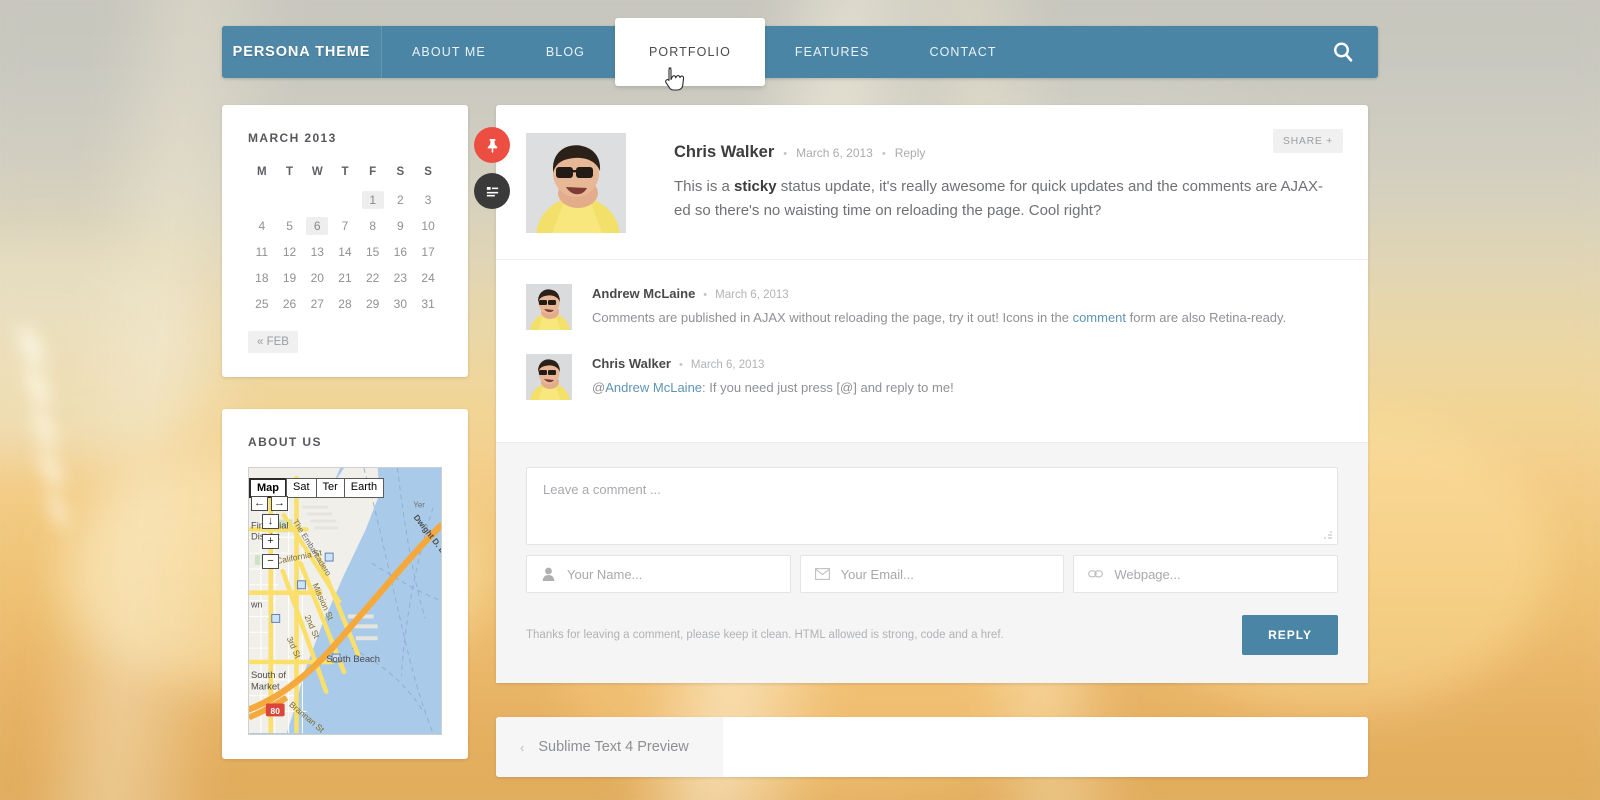 This screenshot has height=800, width=1600. Describe the element at coordinates (1290, 635) in the screenshot. I see `submit-reply-button: REPLY` at that location.